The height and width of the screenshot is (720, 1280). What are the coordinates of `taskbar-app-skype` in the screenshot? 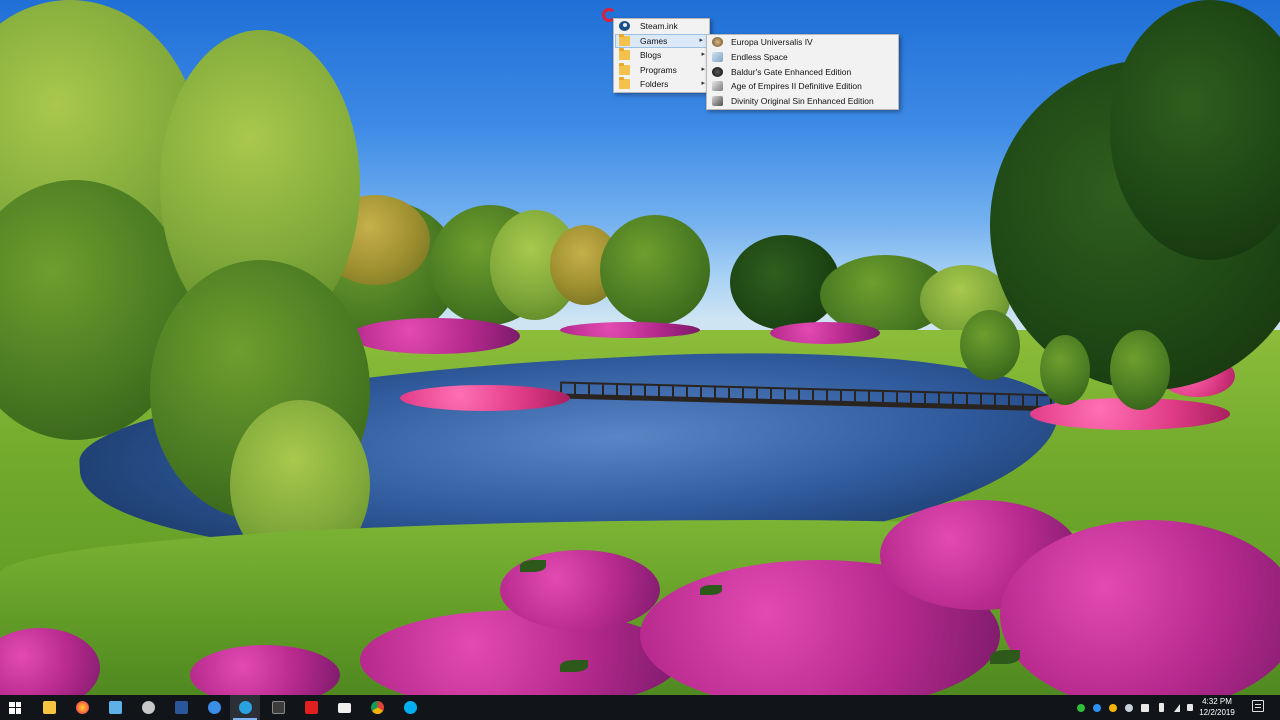 It's located at (410, 707).